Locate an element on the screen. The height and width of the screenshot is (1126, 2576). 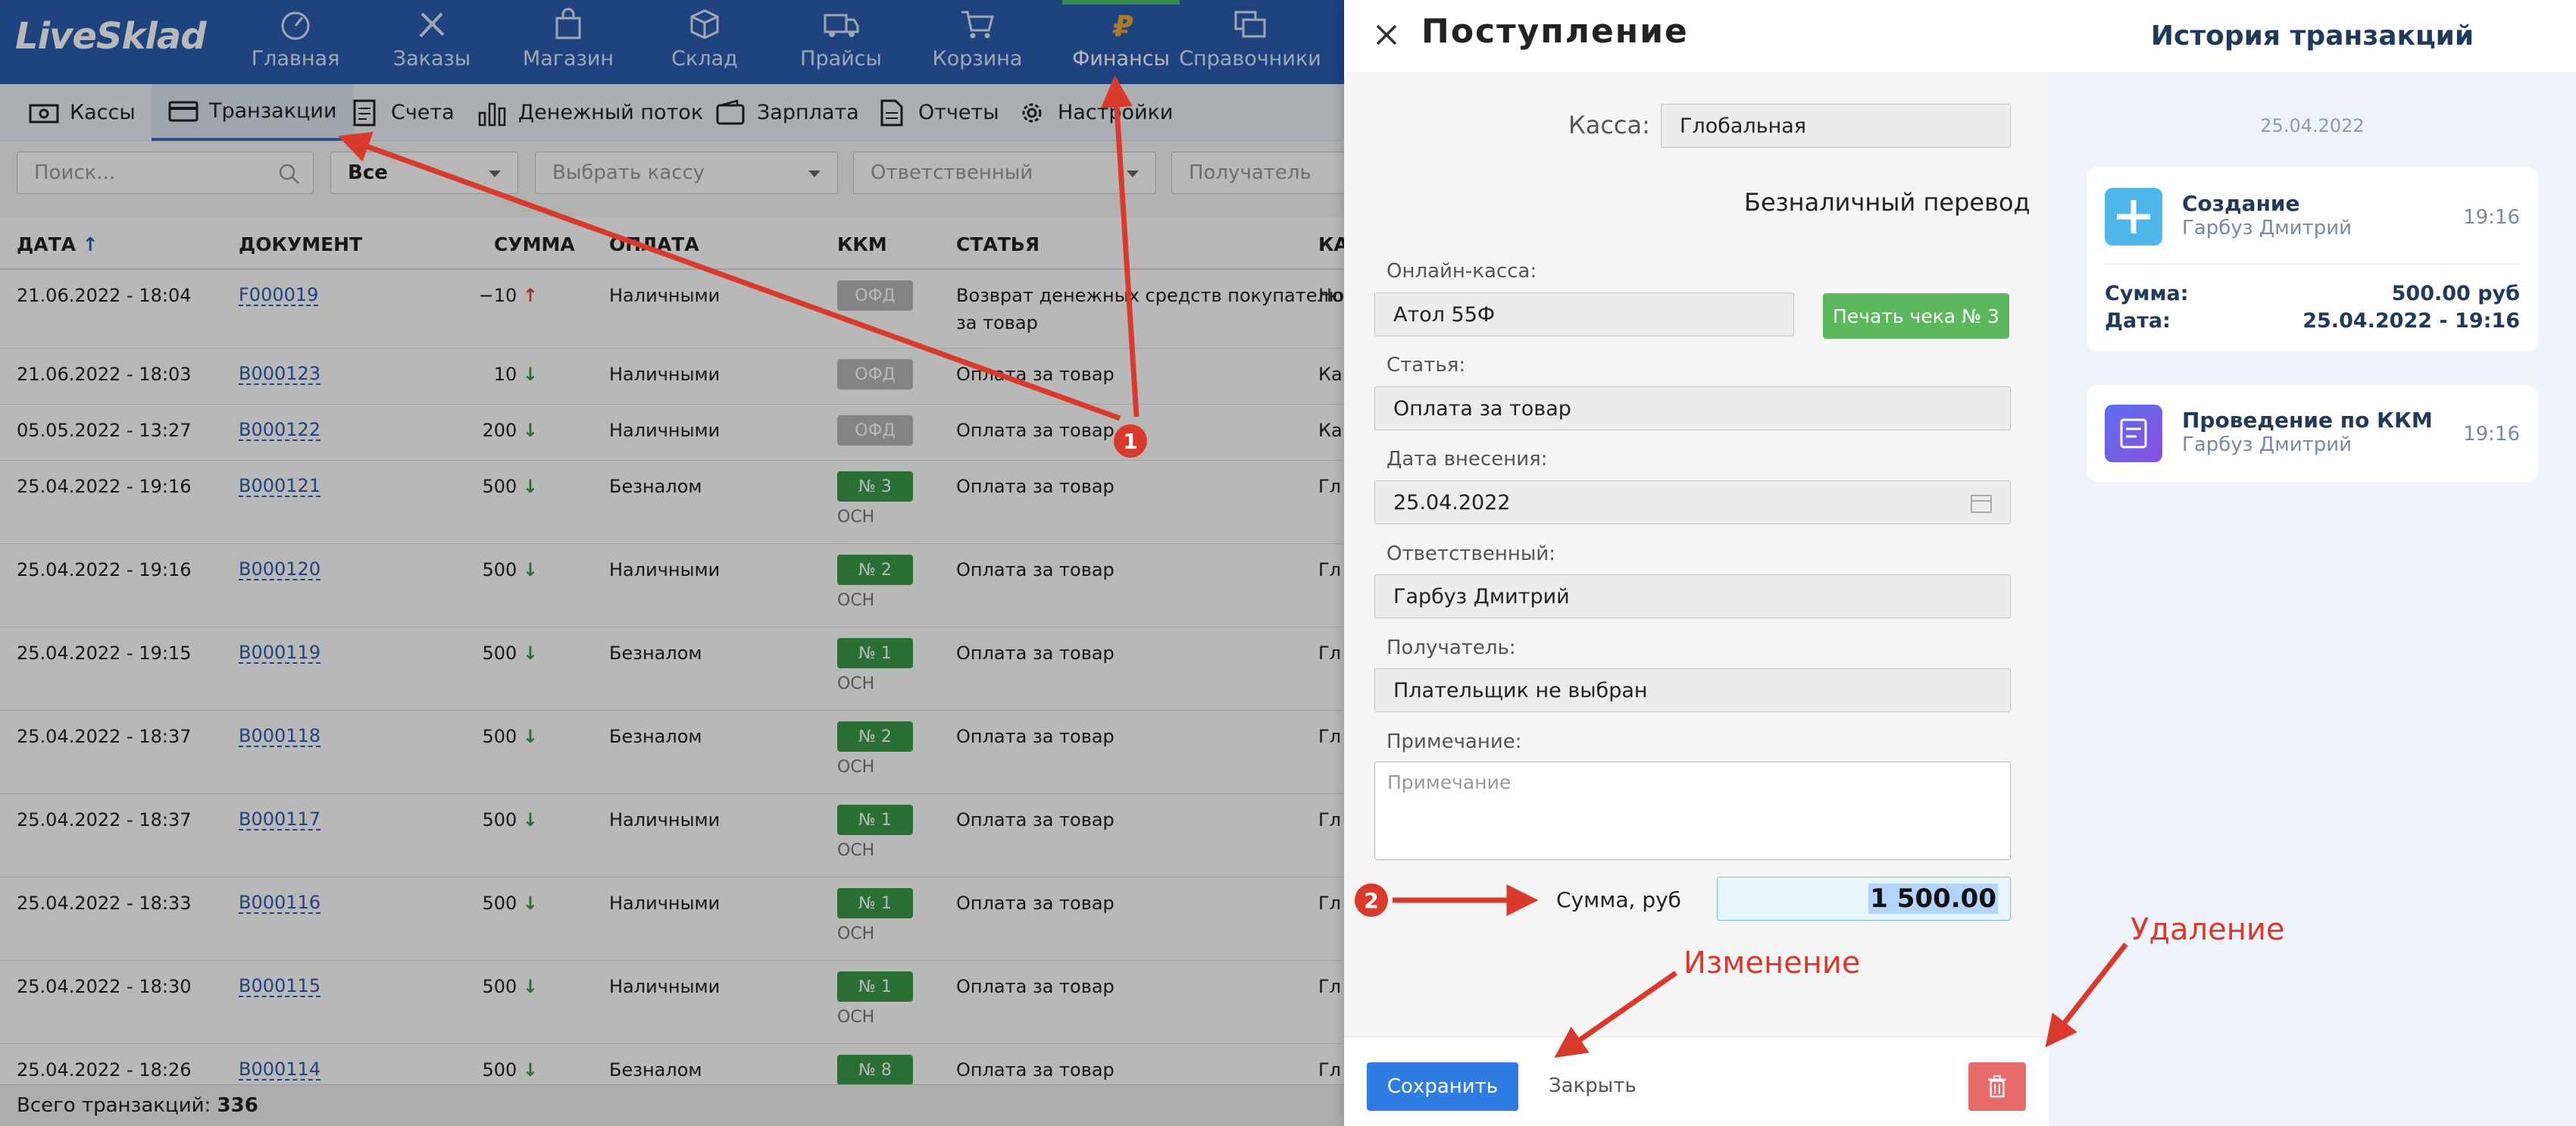
calendar-icon is located at coordinates (1981, 504).